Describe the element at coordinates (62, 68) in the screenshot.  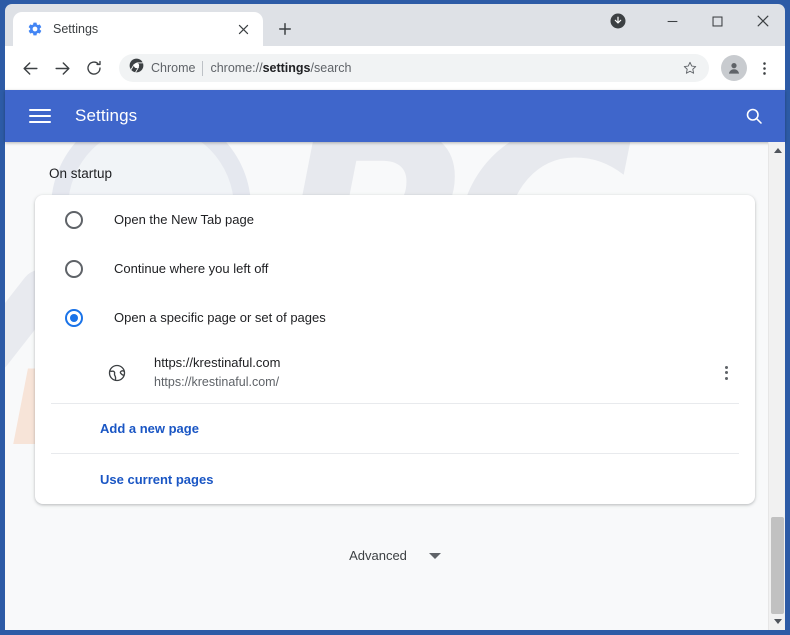
I see `forward-icon` at that location.